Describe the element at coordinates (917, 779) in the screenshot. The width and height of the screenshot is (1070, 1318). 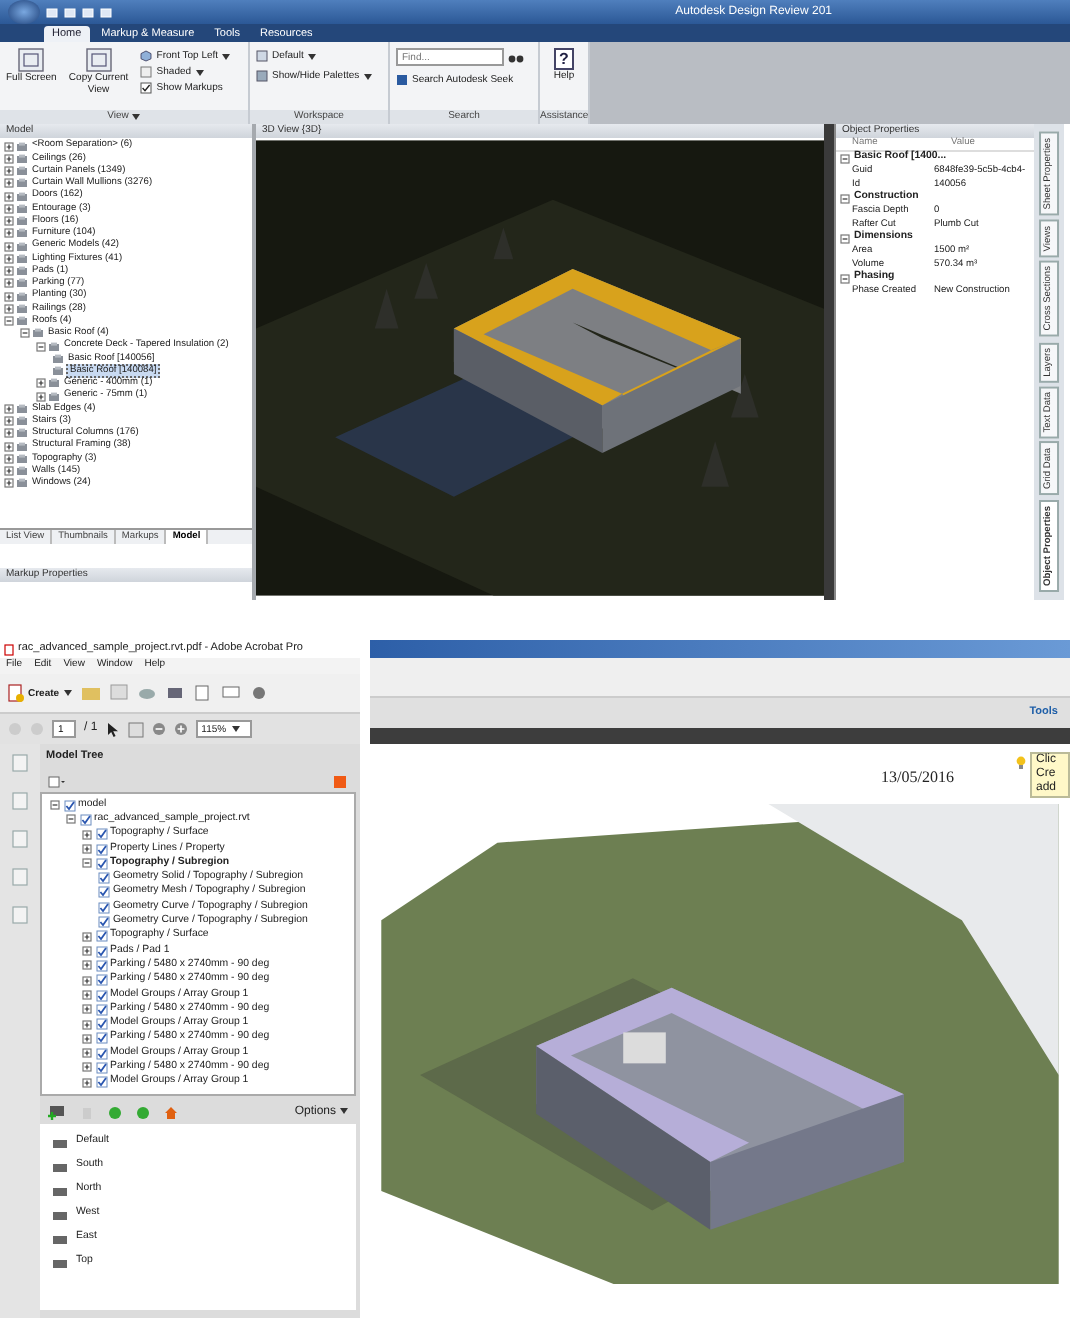
I see `document-date: 13/05/2016` at that location.